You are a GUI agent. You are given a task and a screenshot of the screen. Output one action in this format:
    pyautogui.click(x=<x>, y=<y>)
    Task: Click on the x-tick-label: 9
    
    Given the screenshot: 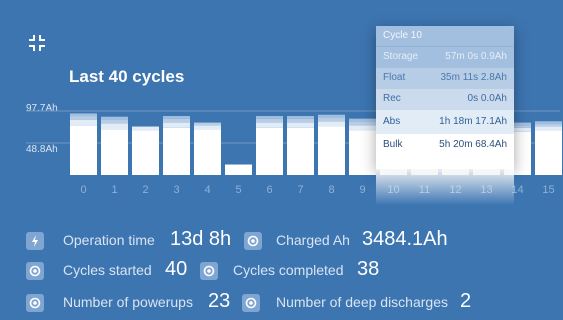 What is the action you would take?
    pyautogui.click(x=362, y=190)
    